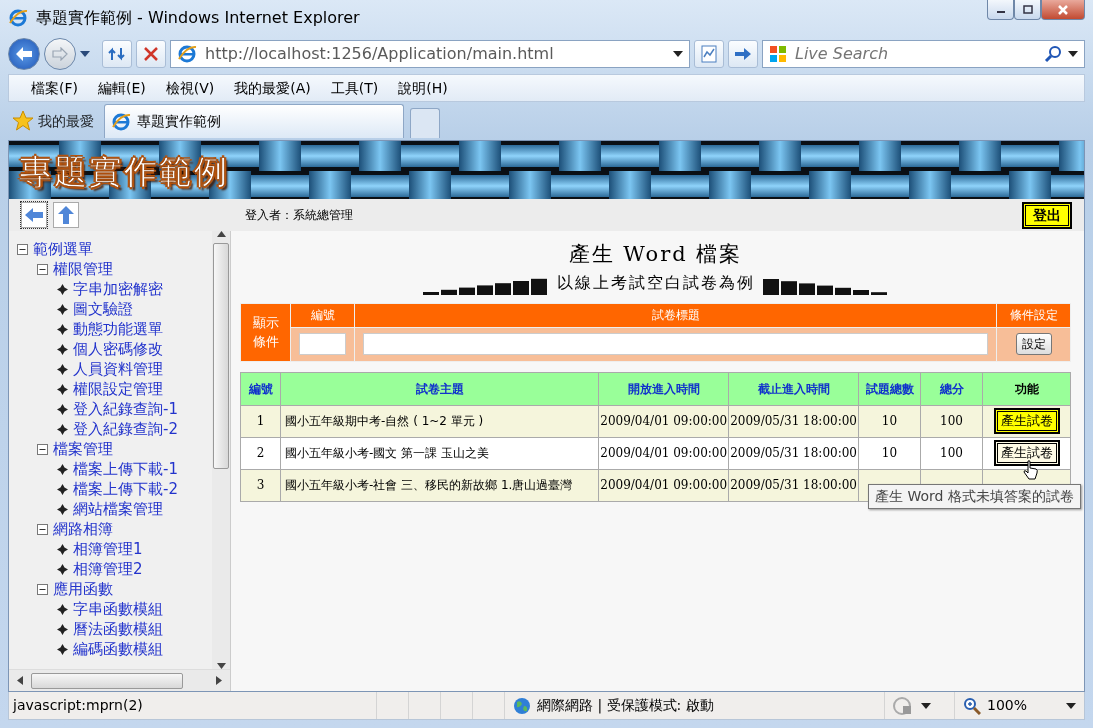 The height and width of the screenshot is (728, 1093). What do you see at coordinates (889, 388) in the screenshot?
I see `column-header: 試題總數` at bounding box center [889, 388].